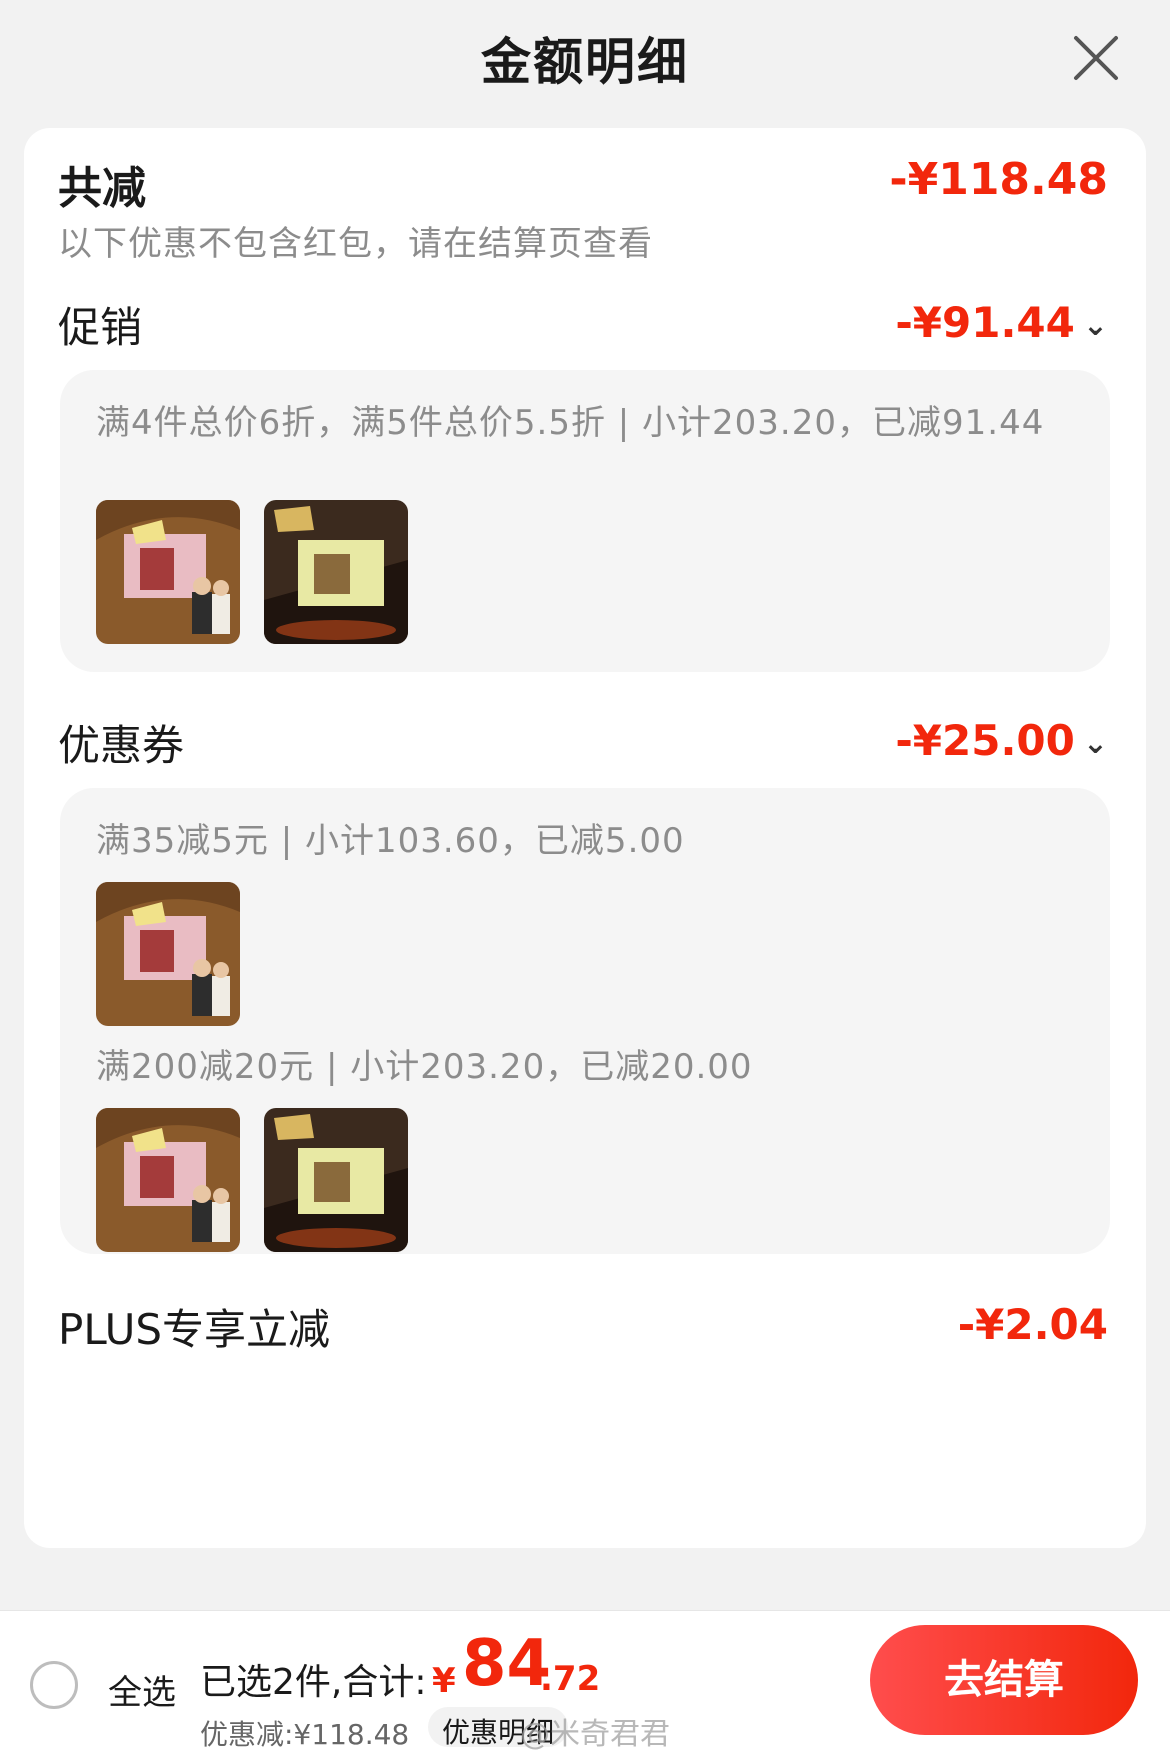 The image size is (1170, 1752). What do you see at coordinates (998, 179) in the screenshot?
I see `total-reduction-amount: -¥118.48` at bounding box center [998, 179].